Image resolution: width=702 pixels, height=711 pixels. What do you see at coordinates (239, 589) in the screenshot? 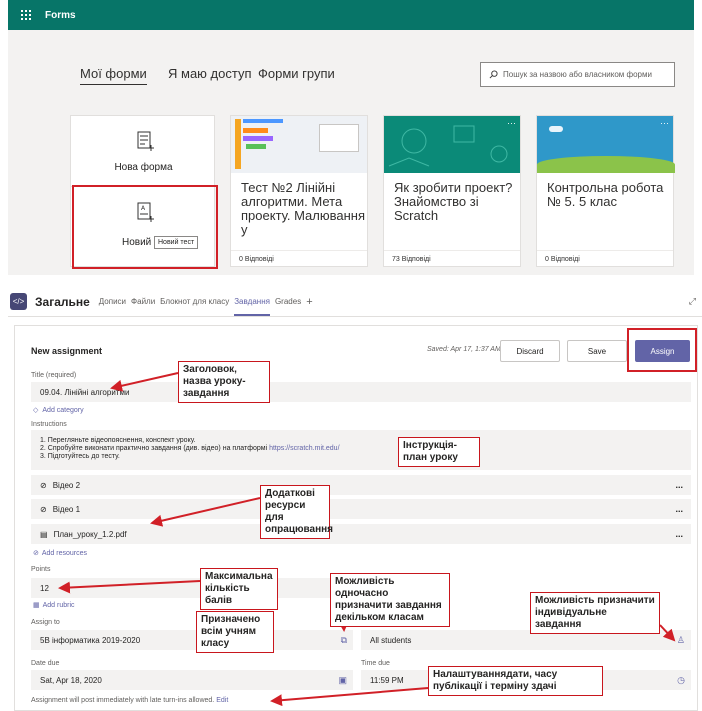
I see `callout-points: Максимальна кількість балів` at bounding box center [239, 589].